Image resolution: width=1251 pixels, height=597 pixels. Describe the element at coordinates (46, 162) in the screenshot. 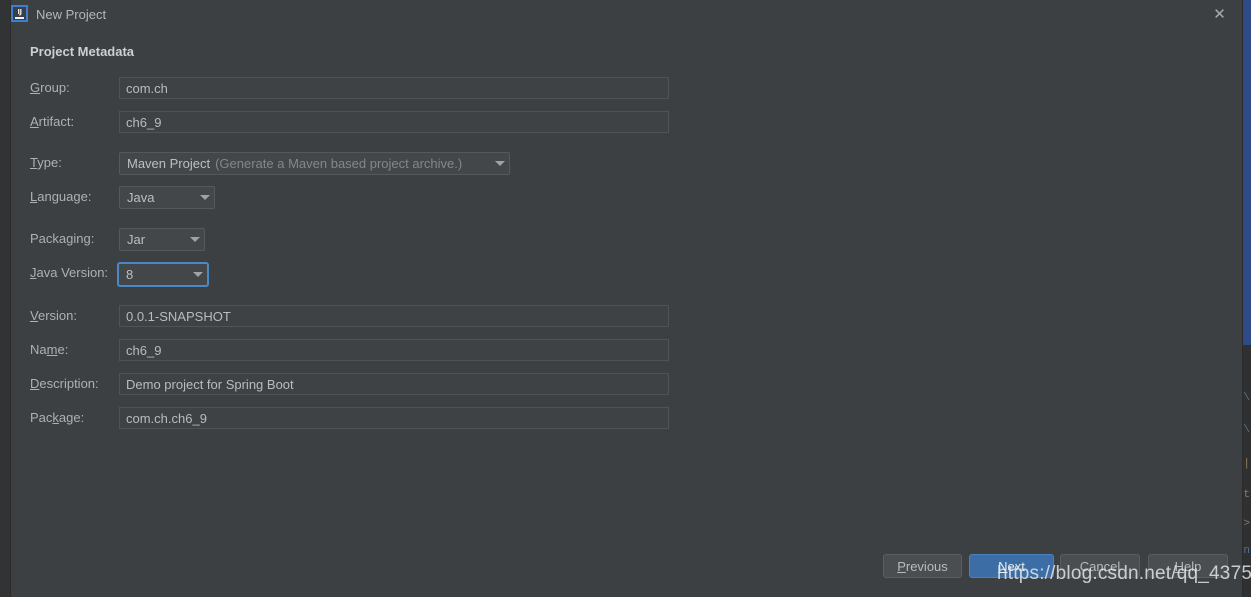

I see `label-type: Type:` at that location.